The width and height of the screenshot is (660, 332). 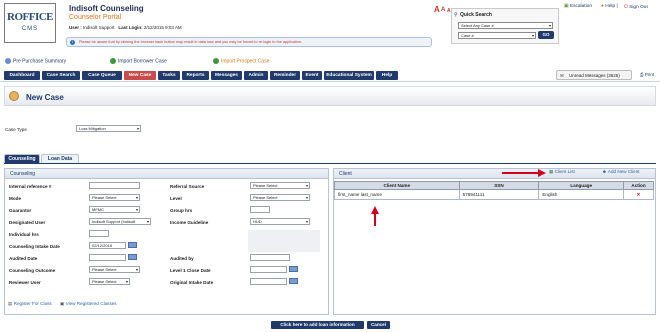 What do you see at coordinates (23, 258) in the screenshot?
I see `audited-date-label: Audited Date` at bounding box center [23, 258].